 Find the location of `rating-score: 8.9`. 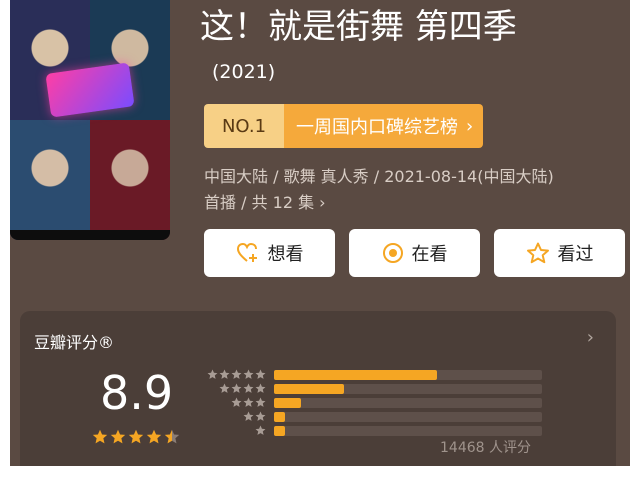

rating-score: 8.9 is located at coordinates (137, 393).